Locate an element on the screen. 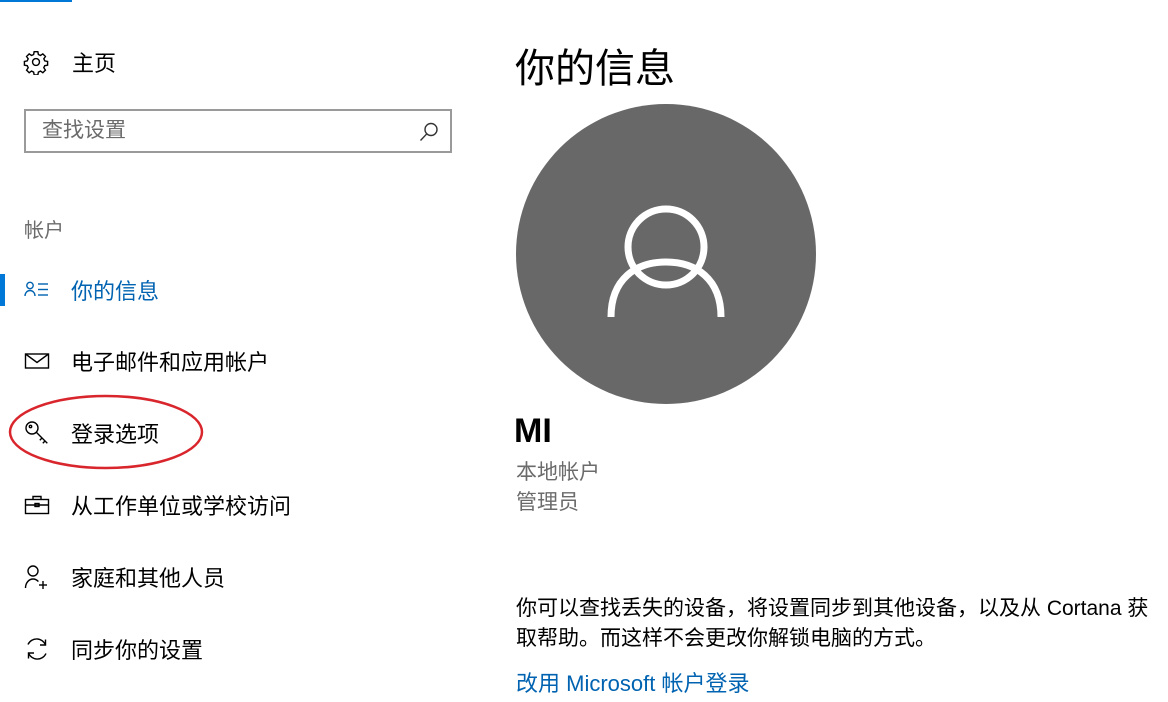 This screenshot has width=1168, height=702. home-label: 主页 is located at coordinates (94, 63).